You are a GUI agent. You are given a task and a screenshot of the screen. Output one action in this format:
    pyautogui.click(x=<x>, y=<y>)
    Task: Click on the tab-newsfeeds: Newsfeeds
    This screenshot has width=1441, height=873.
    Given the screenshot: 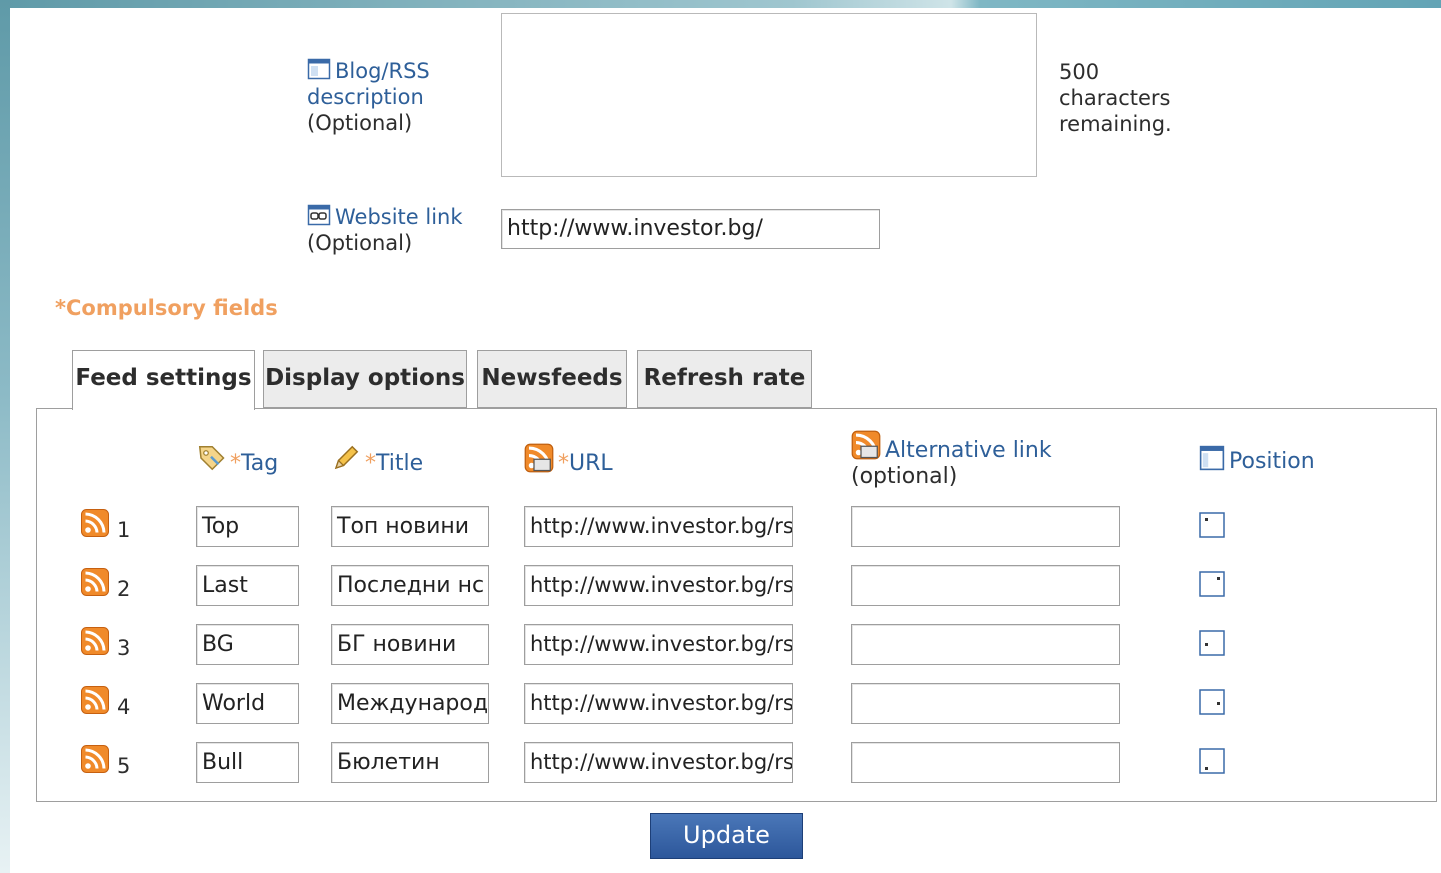 What is the action you would take?
    pyautogui.click(x=552, y=379)
    